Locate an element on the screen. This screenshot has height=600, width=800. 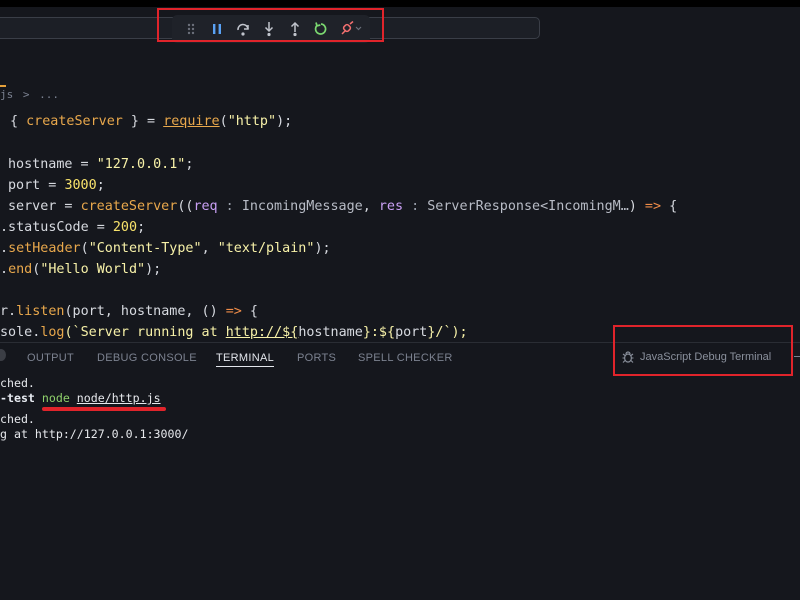
title-bar is located at coordinates (400, 26).